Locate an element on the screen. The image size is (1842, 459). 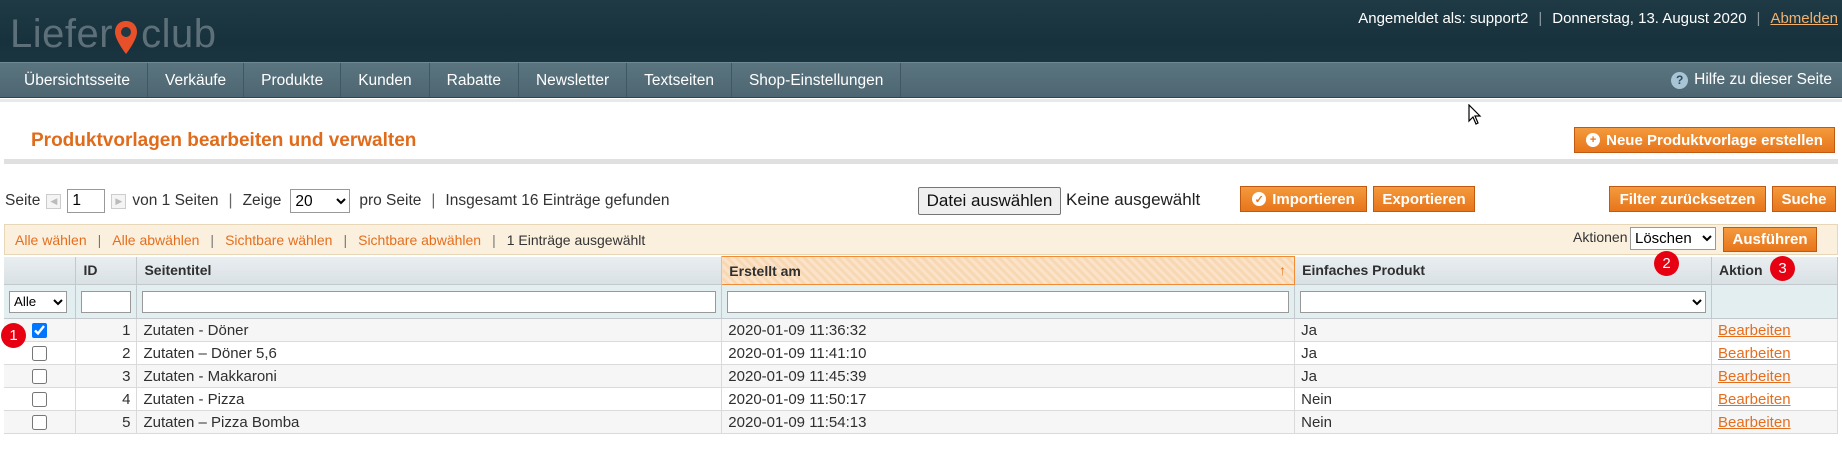
execute-button: Ausführen is located at coordinates (1770, 239).